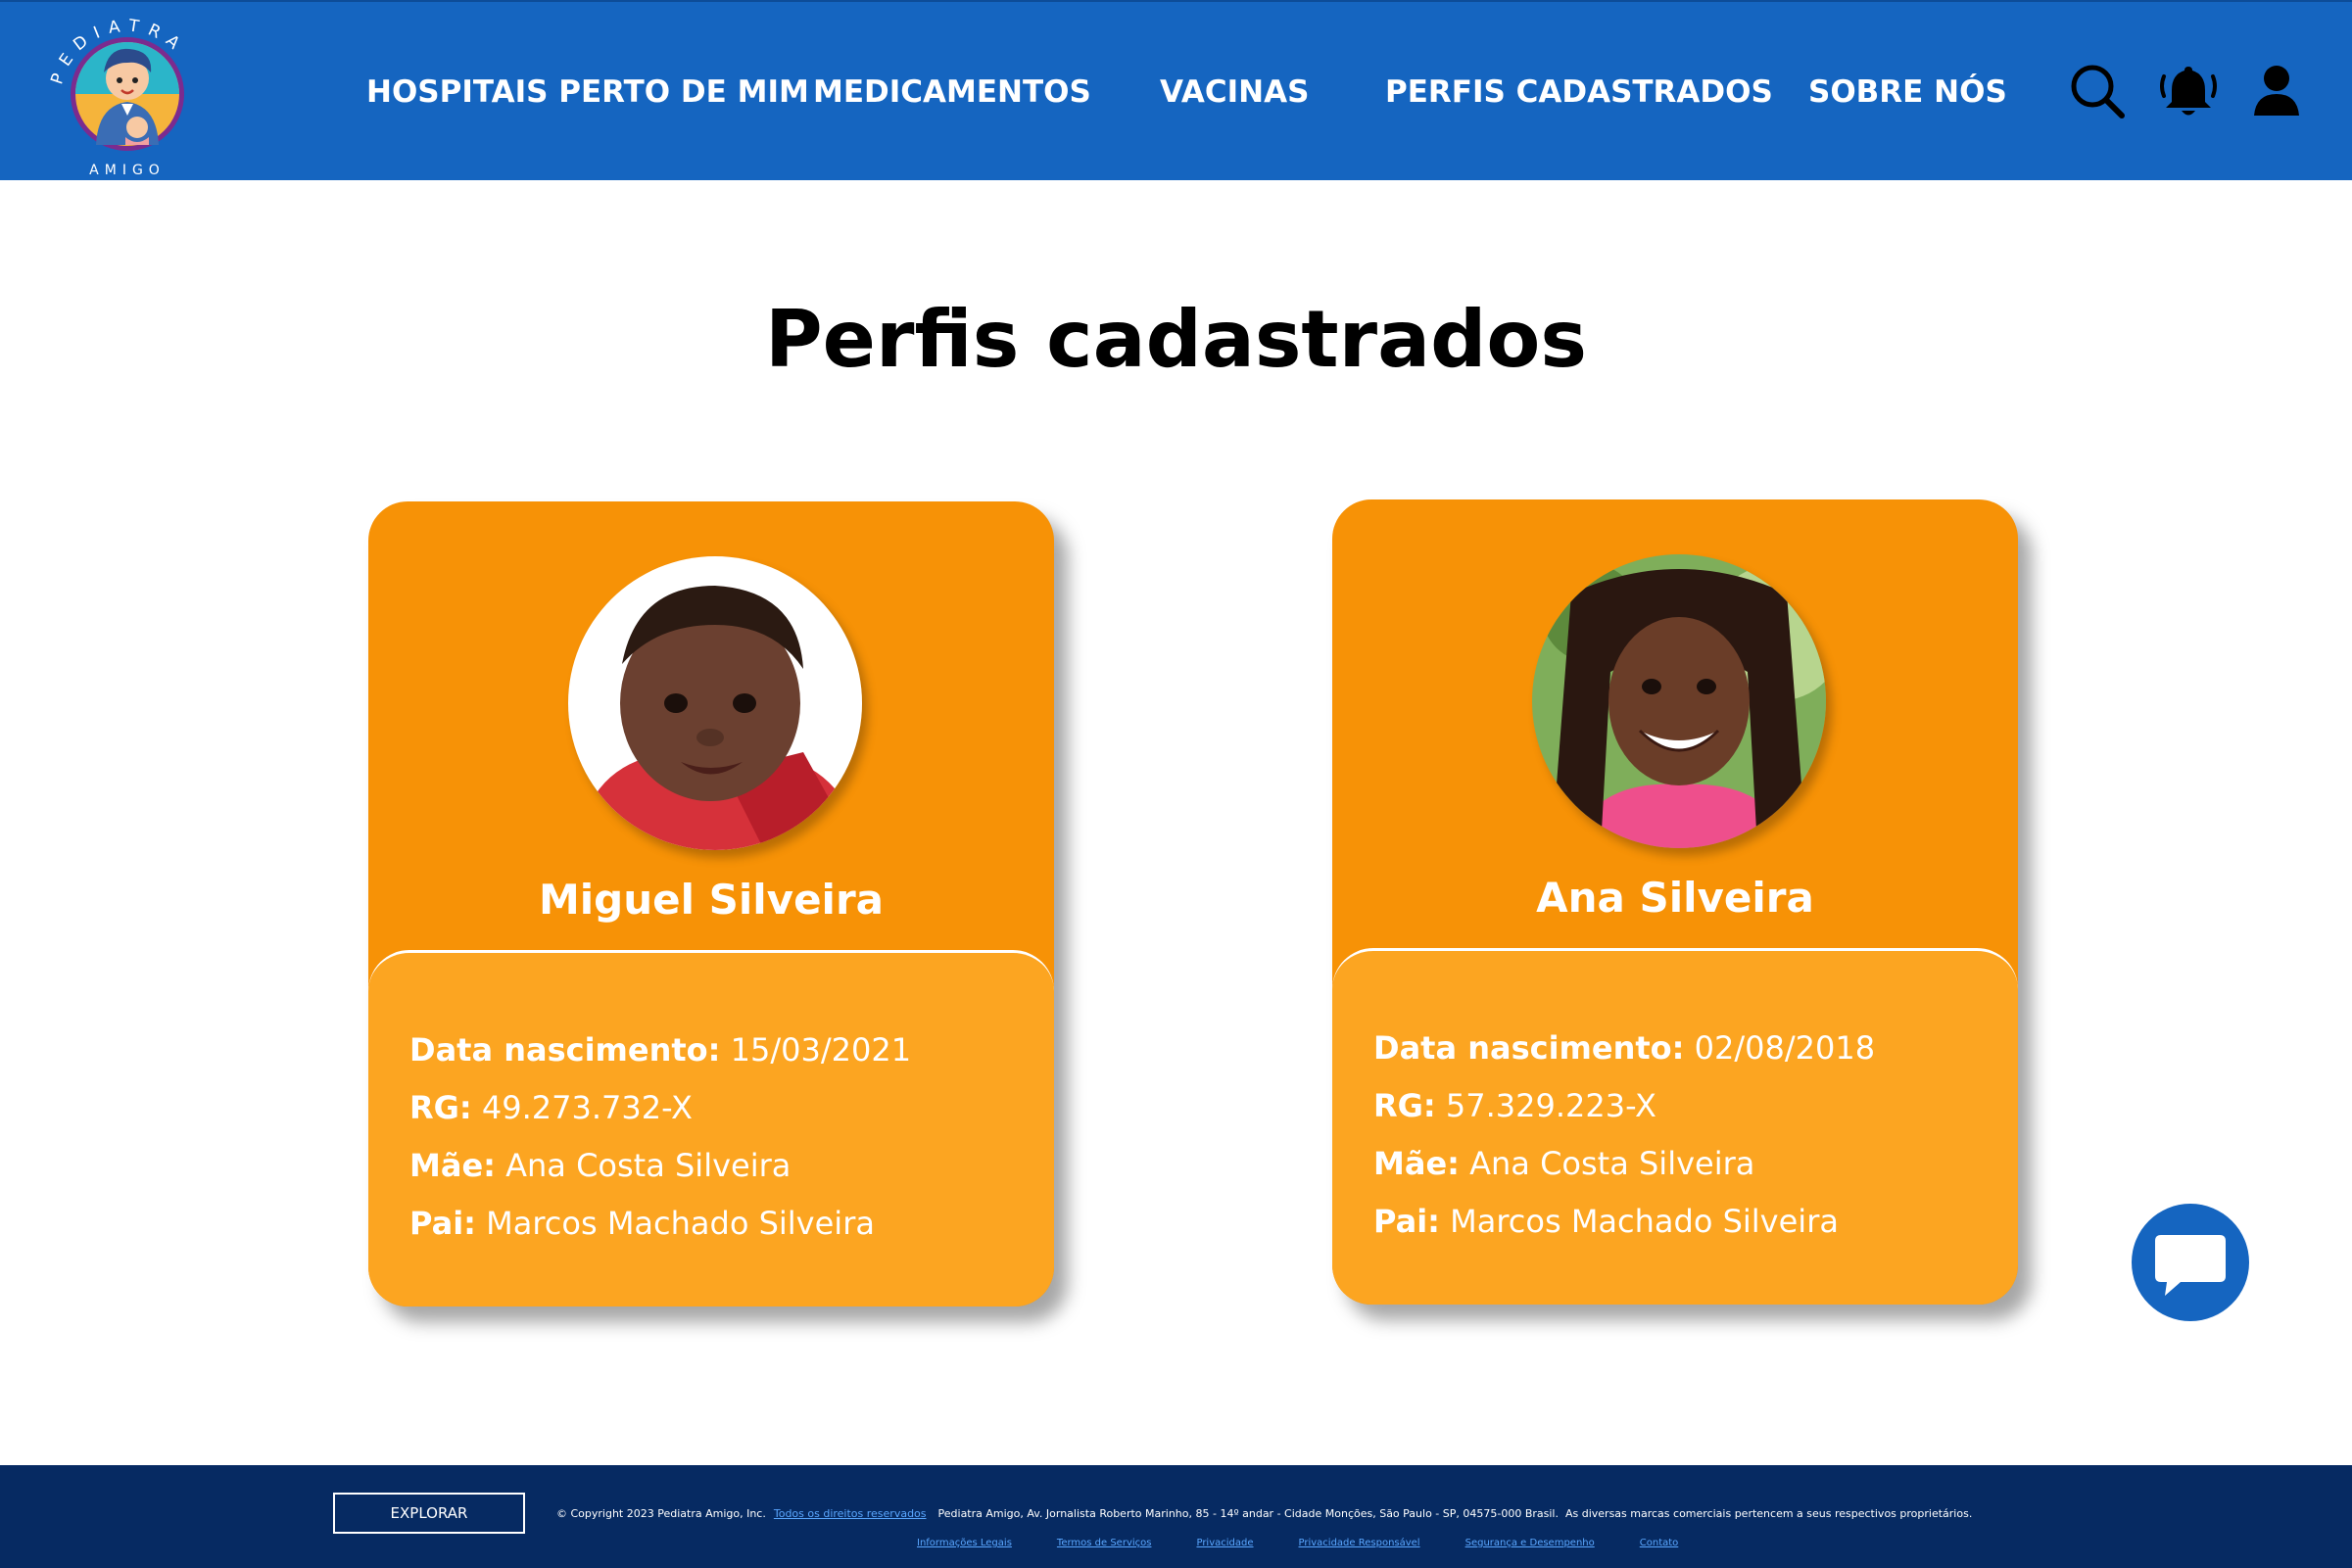 The height and width of the screenshot is (1568, 2352). I want to click on explore-button: EXPLORAR, so click(429, 1513).